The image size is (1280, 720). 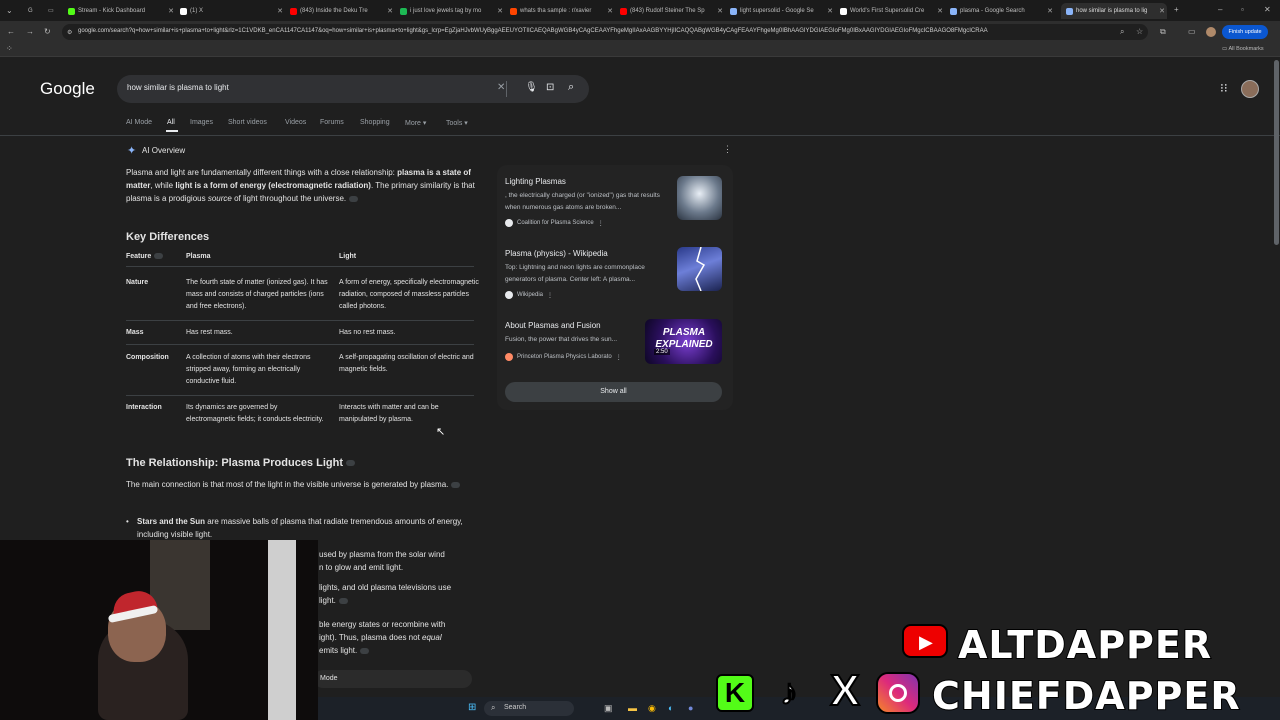 What do you see at coordinates (1192, 32) in the screenshot?
I see `cast-icon: ▭` at bounding box center [1192, 32].